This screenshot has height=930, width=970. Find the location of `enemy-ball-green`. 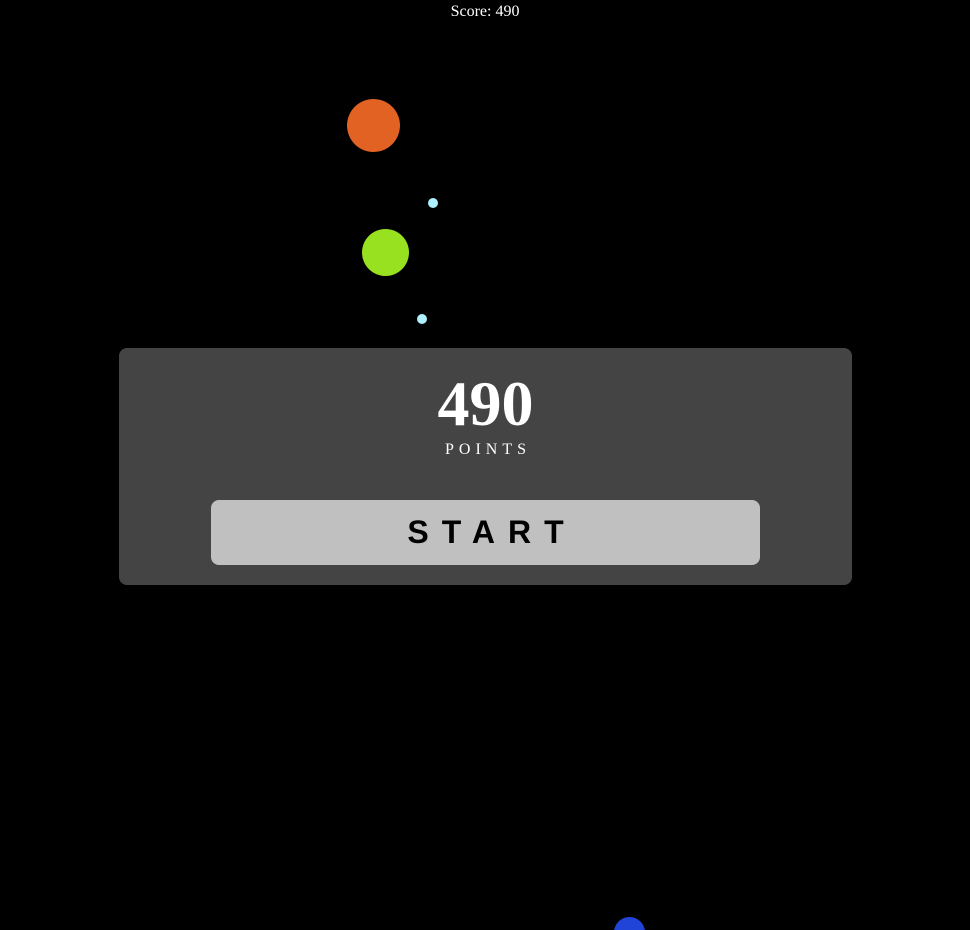

enemy-ball-green is located at coordinates (385, 252).